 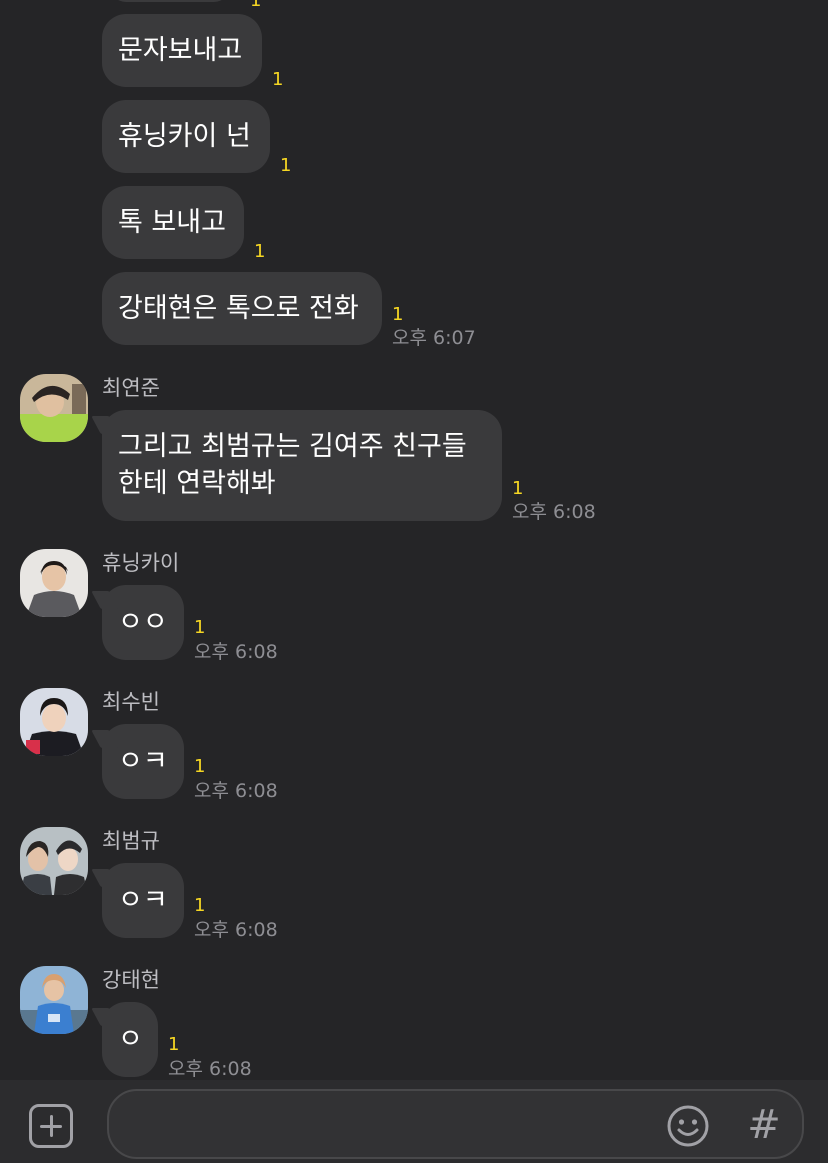 I want to click on message-bubble: ㅇㅇ, so click(x=143, y=622).